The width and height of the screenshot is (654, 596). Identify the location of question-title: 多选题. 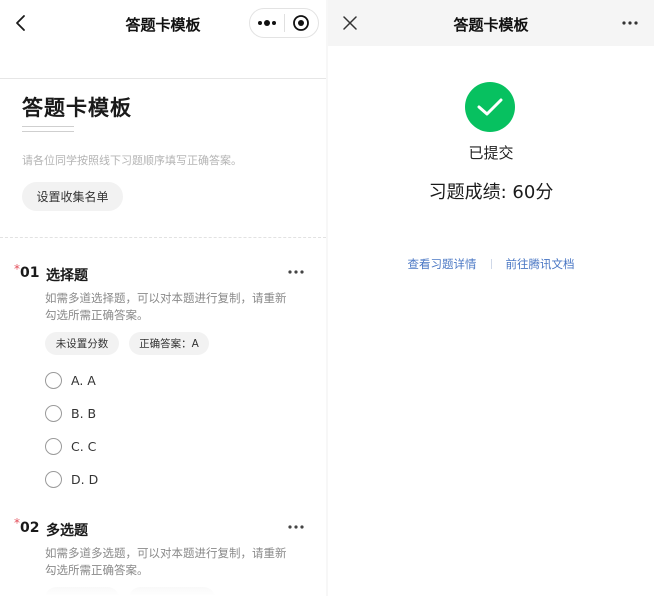
(67, 531).